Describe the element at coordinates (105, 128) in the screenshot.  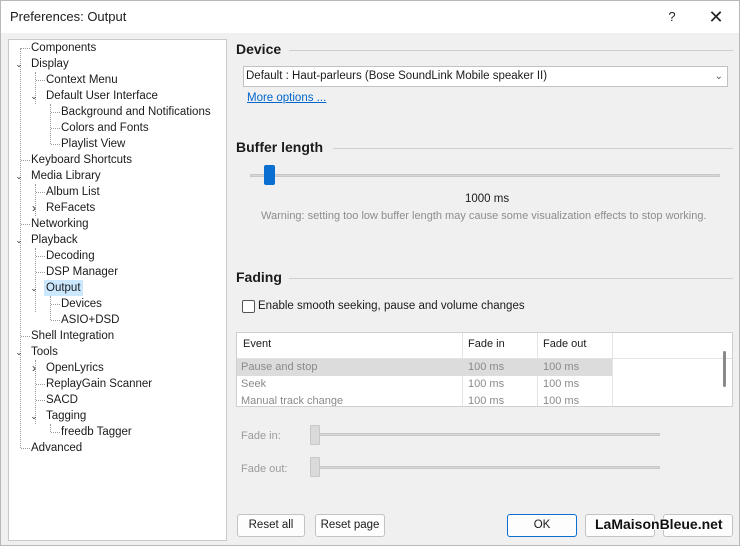
I see `tree-item-label: Colors and Fonts` at that location.